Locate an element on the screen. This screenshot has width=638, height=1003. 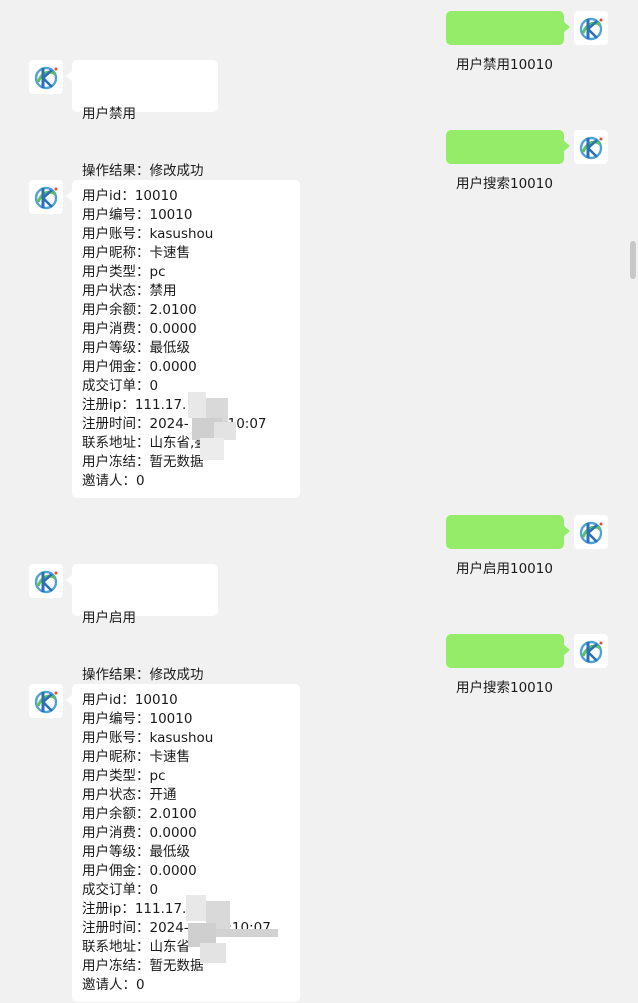
message-text: 用户冻结：暂无数据 is located at coordinates (143, 462).